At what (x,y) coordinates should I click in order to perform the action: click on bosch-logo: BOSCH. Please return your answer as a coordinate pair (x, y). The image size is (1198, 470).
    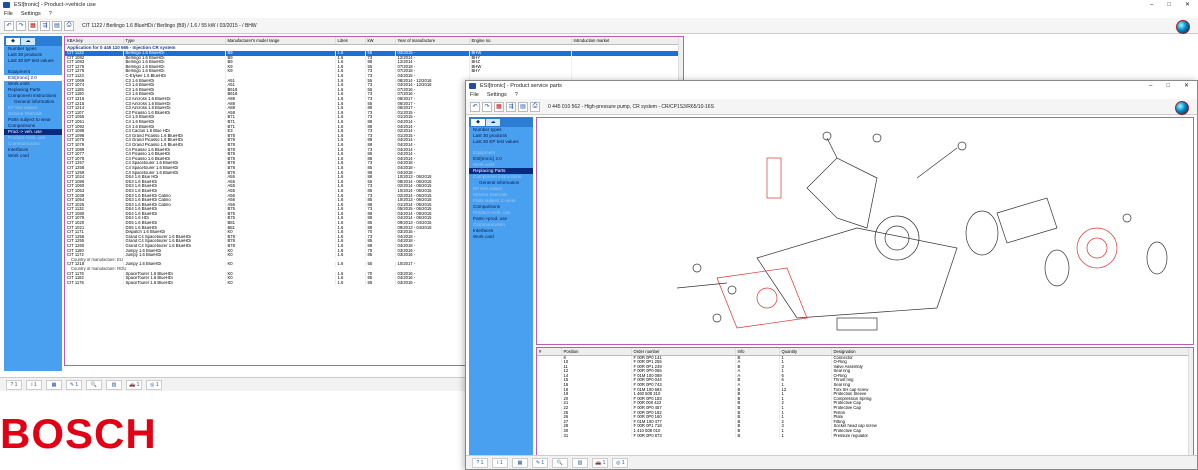
    Looking at the image, I should click on (78, 433).